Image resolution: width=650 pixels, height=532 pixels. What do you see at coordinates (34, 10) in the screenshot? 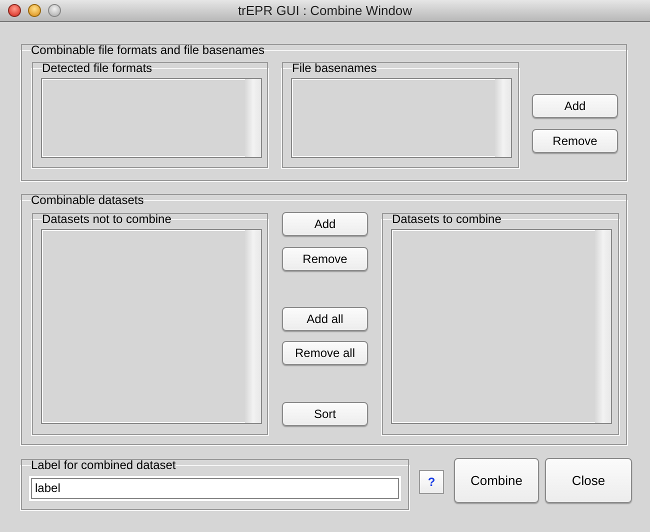
I see `minimize-icon` at bounding box center [34, 10].